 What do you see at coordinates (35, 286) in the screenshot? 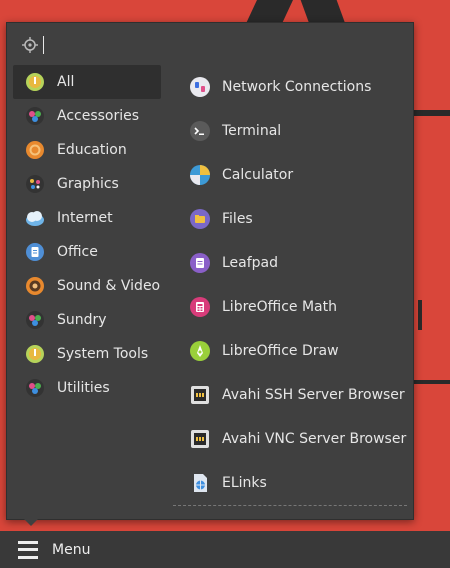
I see `sound-video-icon` at bounding box center [35, 286].